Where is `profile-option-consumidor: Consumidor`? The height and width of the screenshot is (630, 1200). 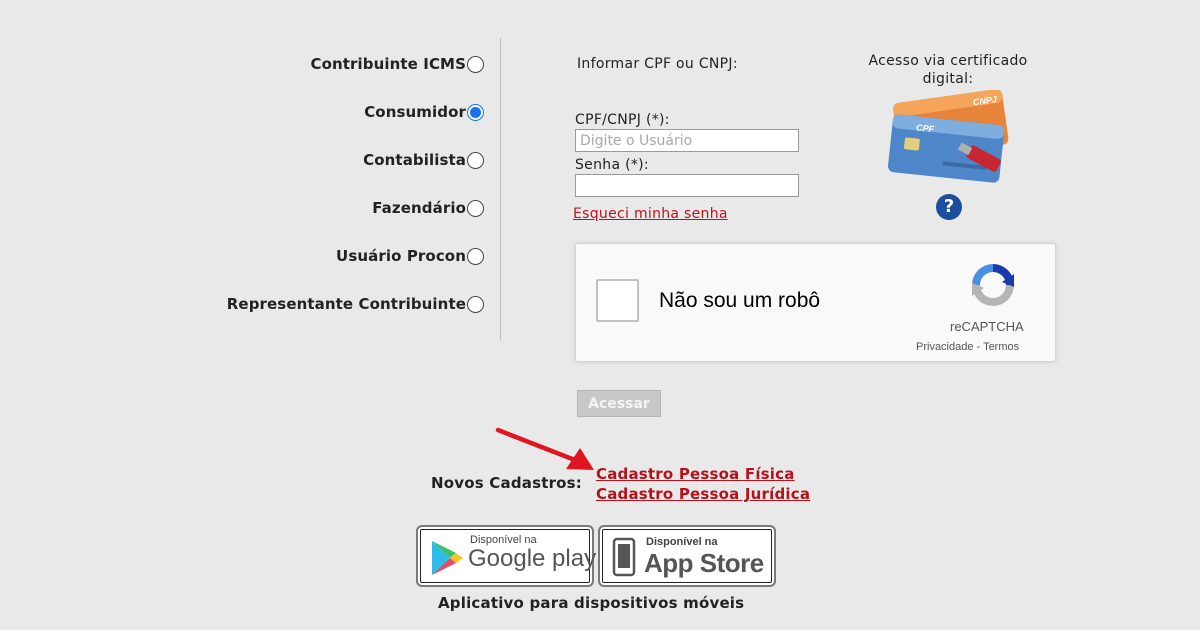
profile-option-consumidor: Consumidor is located at coordinates (424, 112).